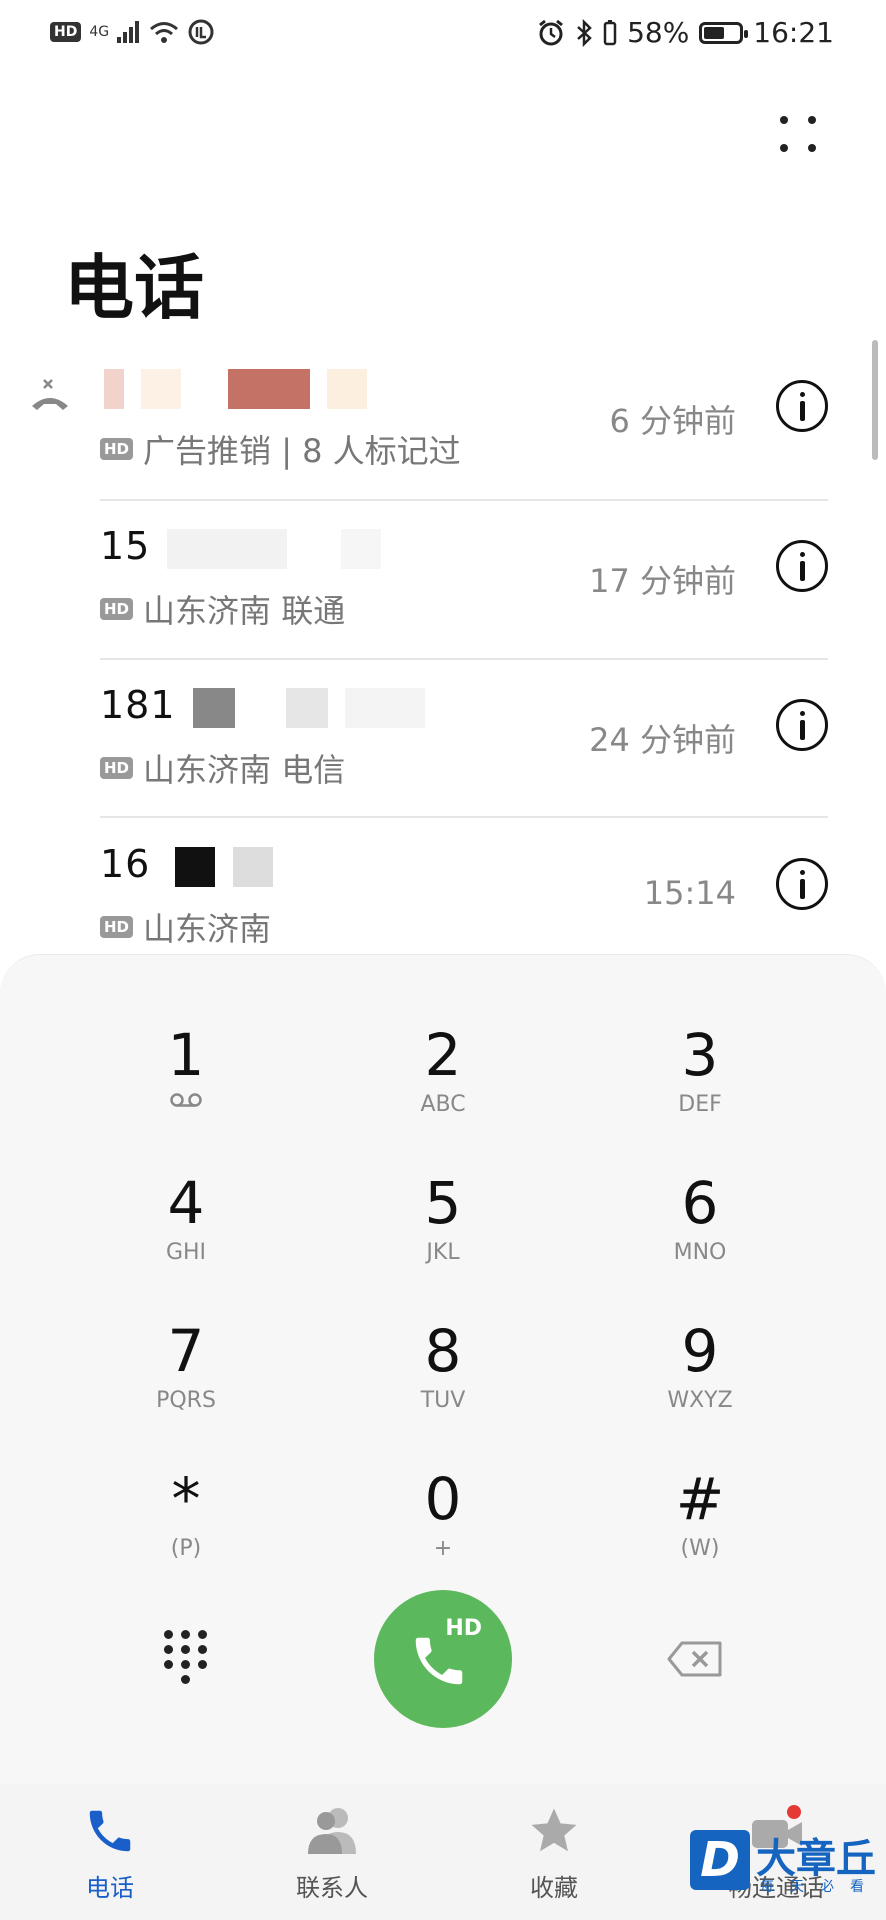 The height and width of the screenshot is (1920, 886). I want to click on key-digit: 3, so click(700, 1055).